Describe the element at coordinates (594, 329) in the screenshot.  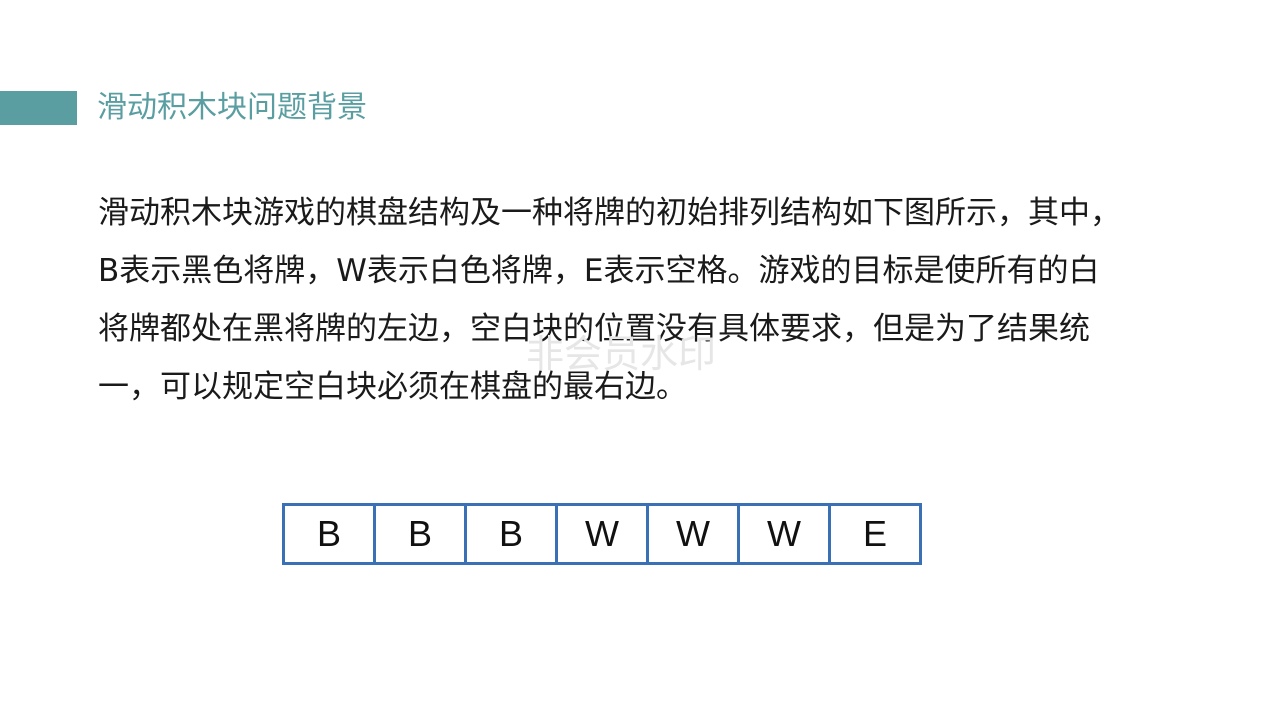
I see `paragraph-line-3: 将牌都处在黑将牌的左边，空白块的位置没有具体要求，但是为了结果统` at that location.